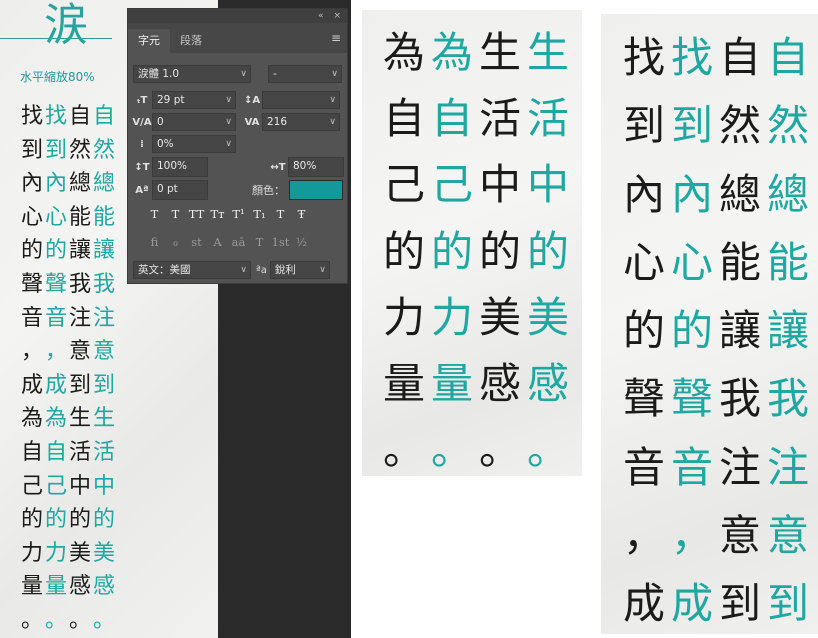  I want to click on type-style-button-2: TT, so click(196, 214).